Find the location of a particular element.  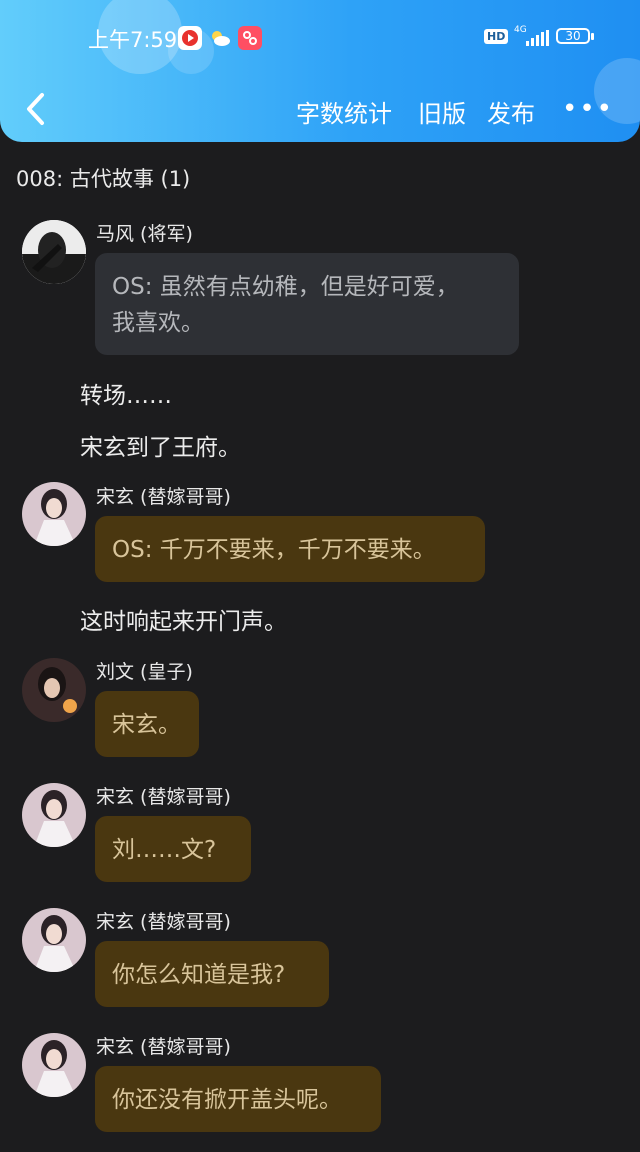

signal-icon is located at coordinates (537, 38).